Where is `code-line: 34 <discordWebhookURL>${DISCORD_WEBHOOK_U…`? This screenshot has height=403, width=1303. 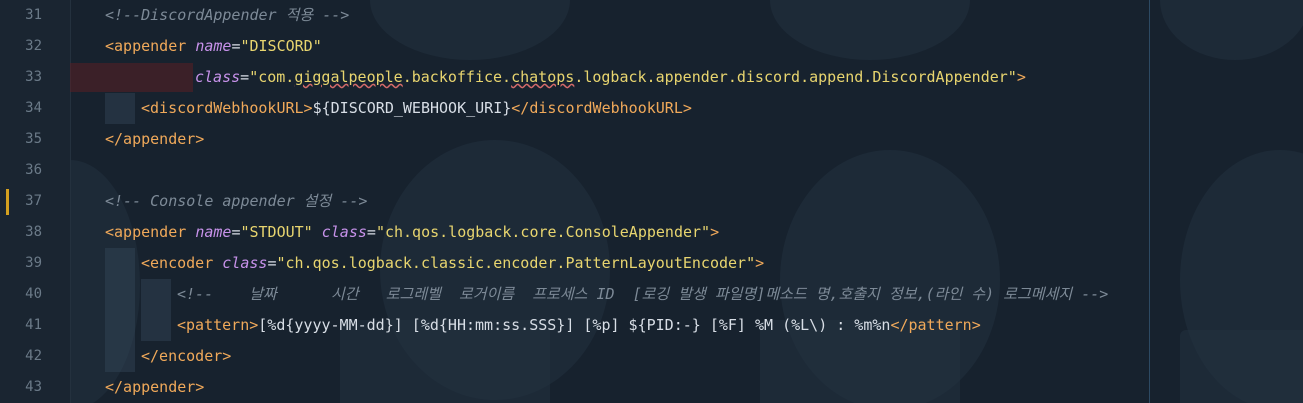 code-line: 34 <discordWebhookURL>${DISCORD_WEBHOOK_U… is located at coordinates (651, 108).